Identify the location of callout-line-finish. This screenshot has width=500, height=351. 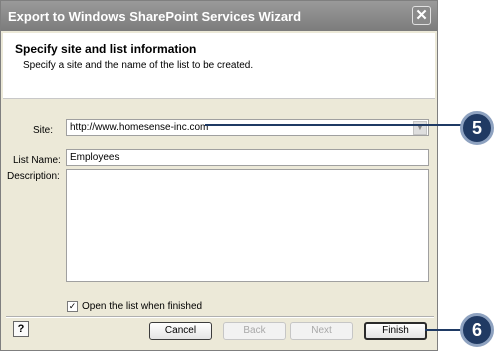
(443, 330).